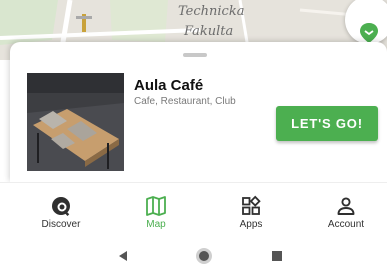 This screenshot has width=387, height=267. I want to click on nav-item-discover: Discover, so click(61, 210).